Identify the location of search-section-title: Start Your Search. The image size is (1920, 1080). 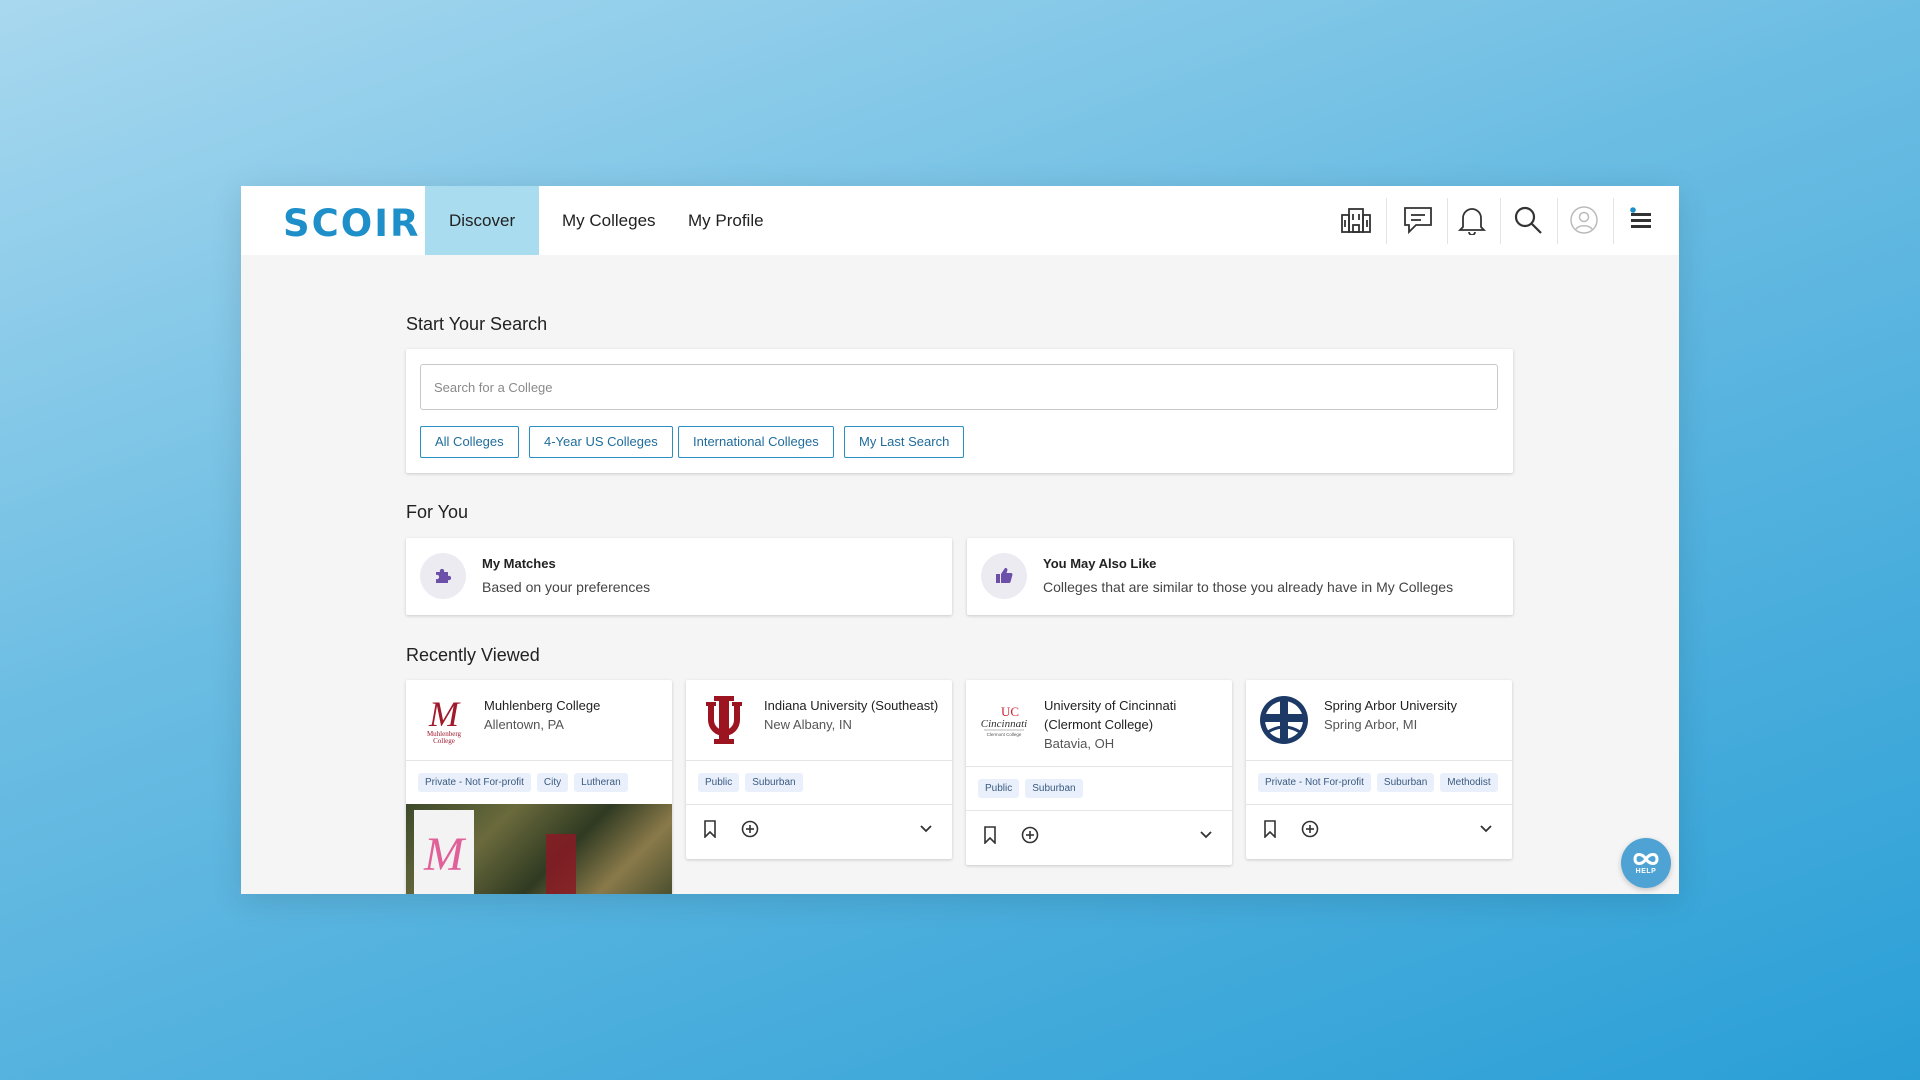
(477, 324).